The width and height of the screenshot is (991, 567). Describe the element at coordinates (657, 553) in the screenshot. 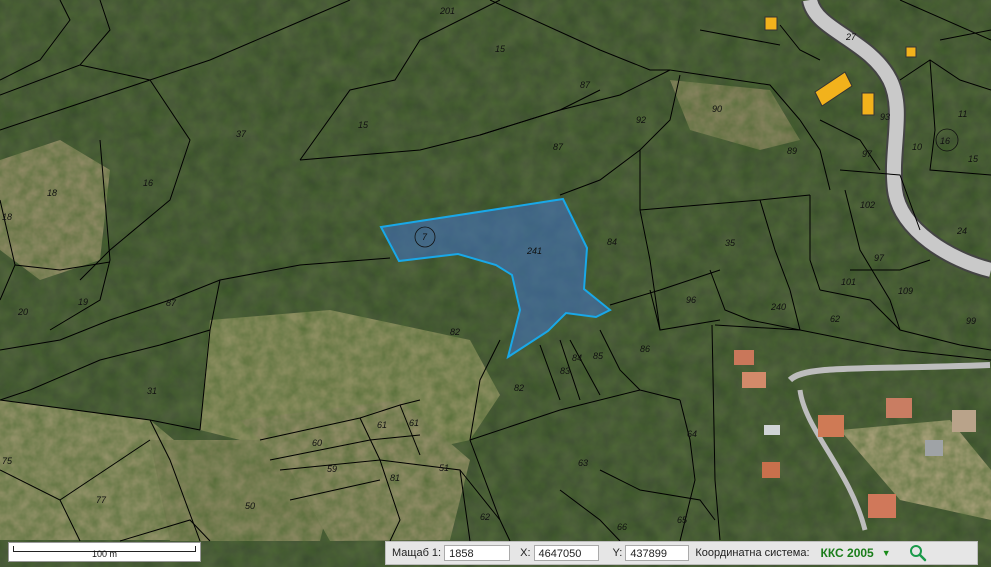

I see `y-coordinate-value: 437899` at that location.